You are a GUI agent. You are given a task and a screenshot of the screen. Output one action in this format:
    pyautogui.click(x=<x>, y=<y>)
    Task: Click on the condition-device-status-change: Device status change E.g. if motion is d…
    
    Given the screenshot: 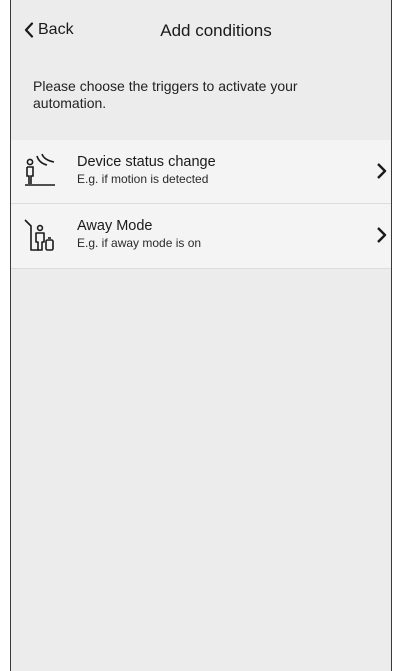 What is the action you would take?
    pyautogui.click(x=201, y=172)
    